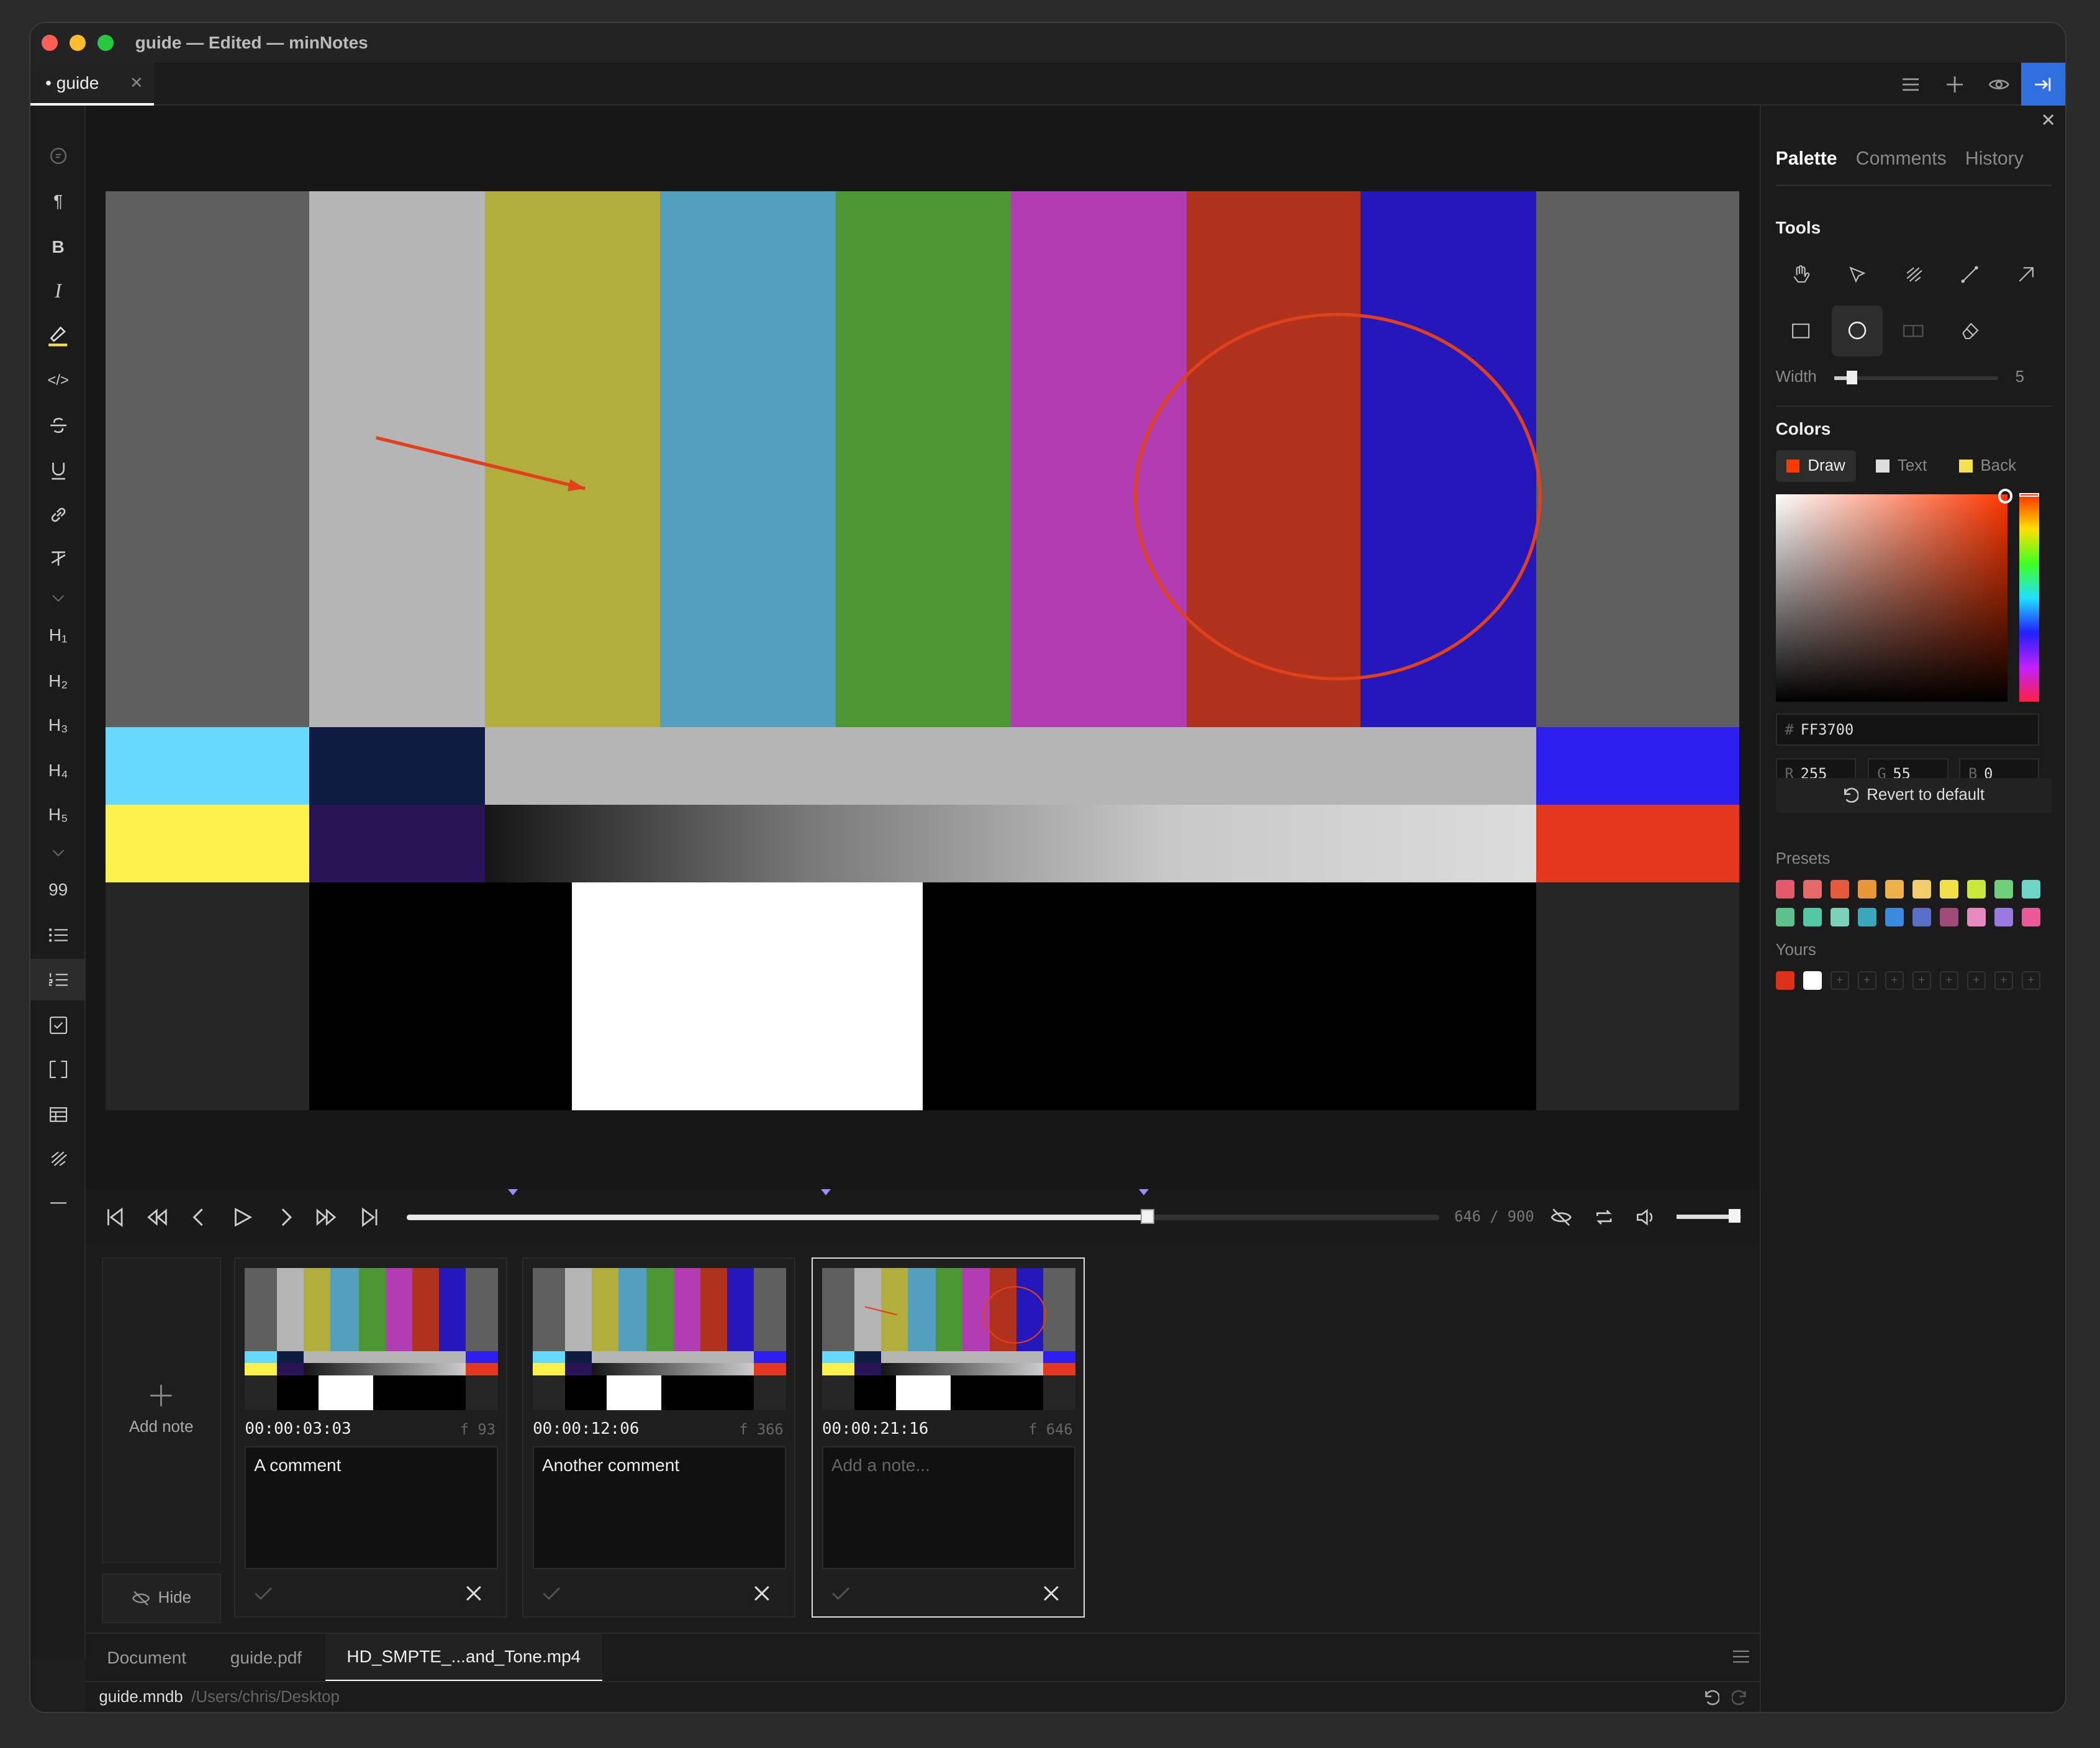 Image resolution: width=2100 pixels, height=1748 pixels. Describe the element at coordinates (1901, 466) in the screenshot. I see `text-color-target: Text` at that location.